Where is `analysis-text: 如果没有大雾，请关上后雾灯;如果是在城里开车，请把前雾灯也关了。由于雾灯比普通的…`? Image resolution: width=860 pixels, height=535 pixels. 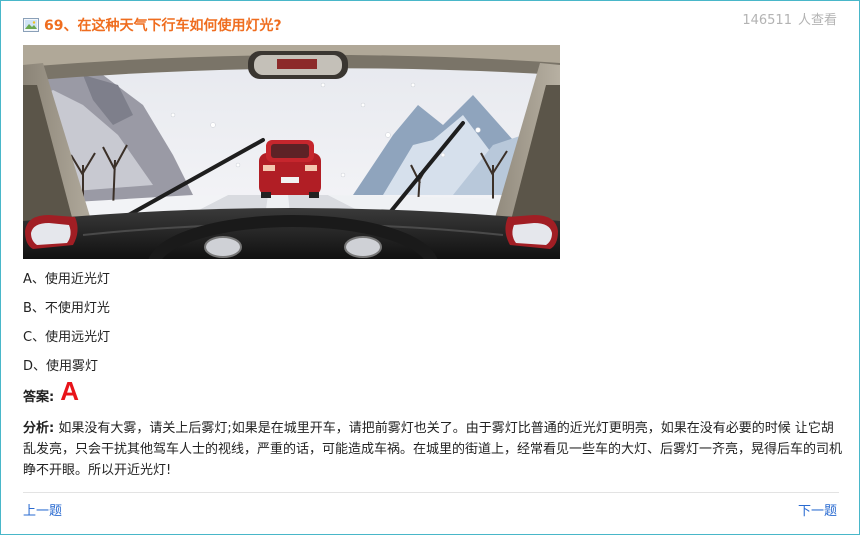 analysis-text: 如果没有大雾，请关上后雾灯;如果是在城里开车，请把前雾灯也关了。由于雾灯比普通的… is located at coordinates (433, 449).